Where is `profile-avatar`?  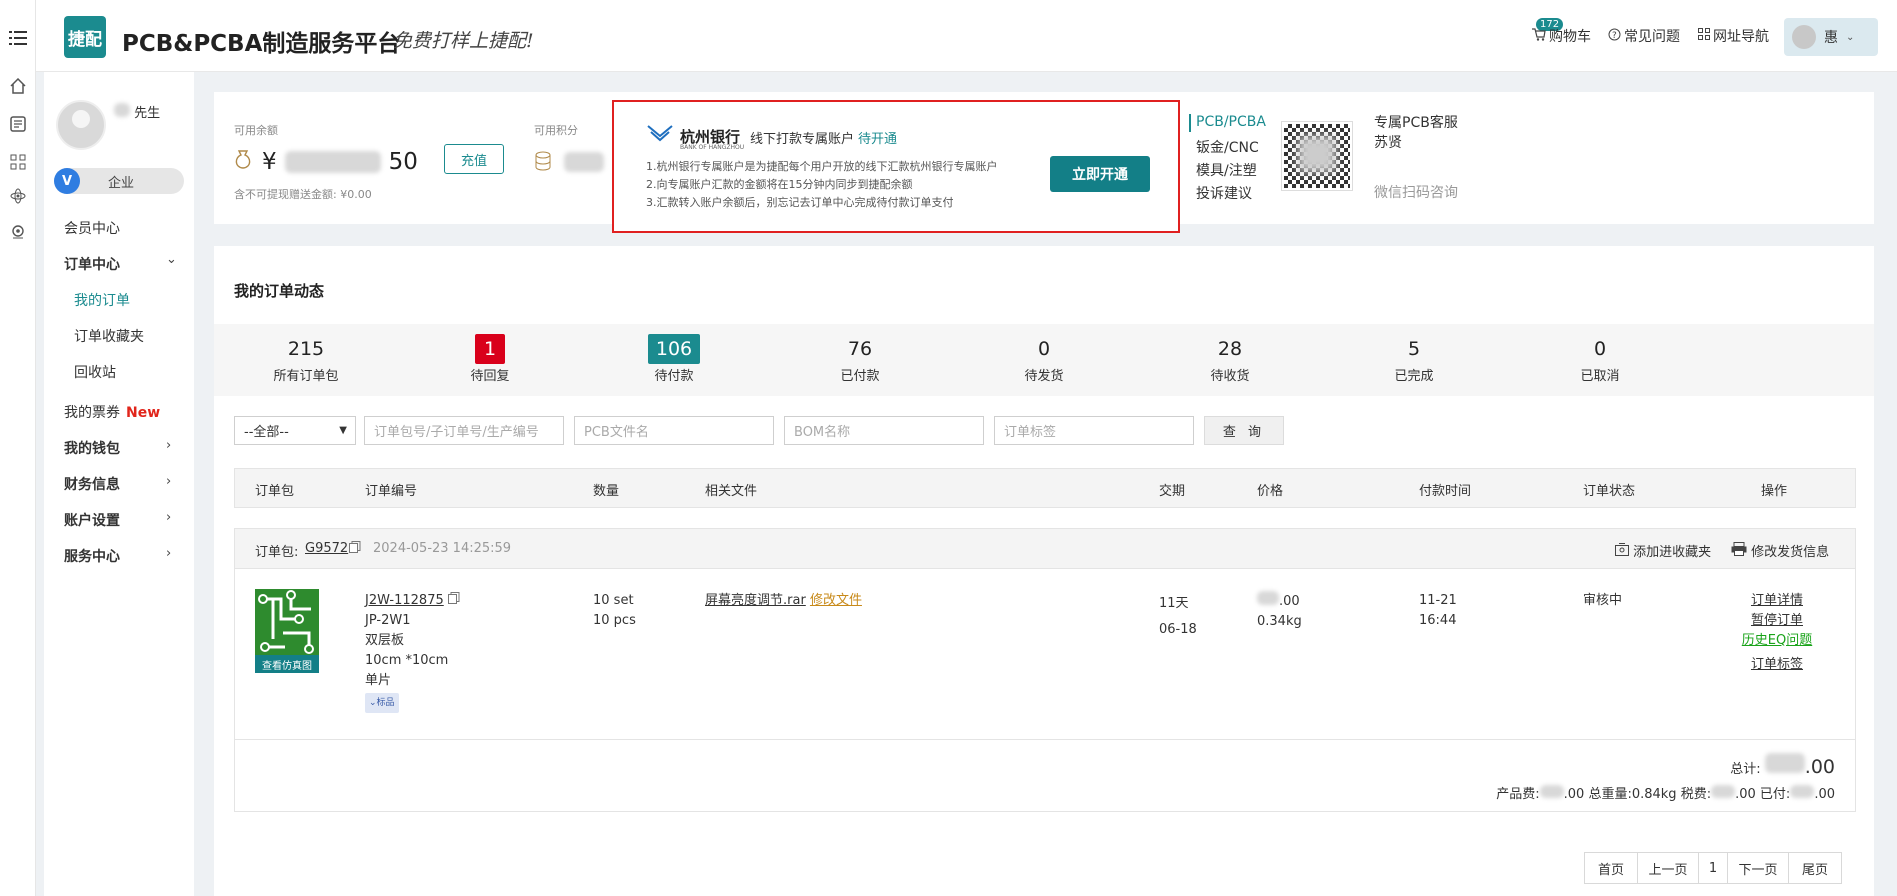 profile-avatar is located at coordinates (81, 125).